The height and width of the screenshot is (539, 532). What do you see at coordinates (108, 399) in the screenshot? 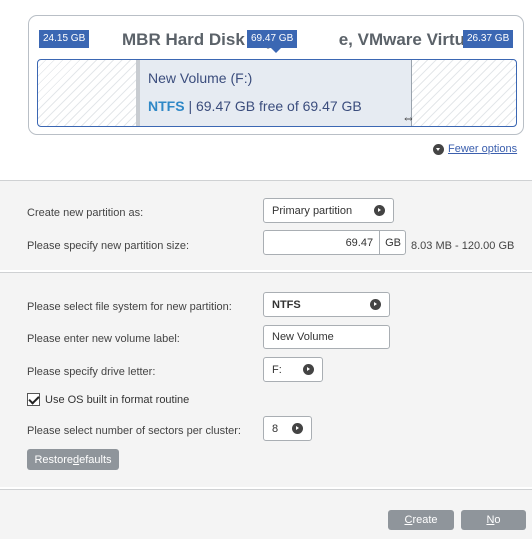
I see `use-os-format-checkbox-row: Use OS built in format routine` at bounding box center [108, 399].